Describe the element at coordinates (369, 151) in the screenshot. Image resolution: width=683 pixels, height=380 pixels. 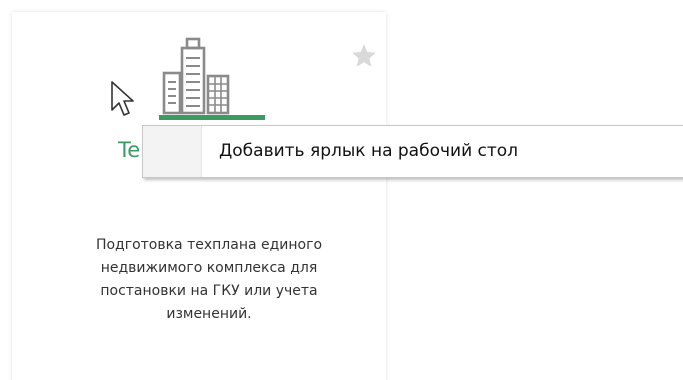
I see `menu-item-label: Добавить ярлык на рабочий стол` at that location.